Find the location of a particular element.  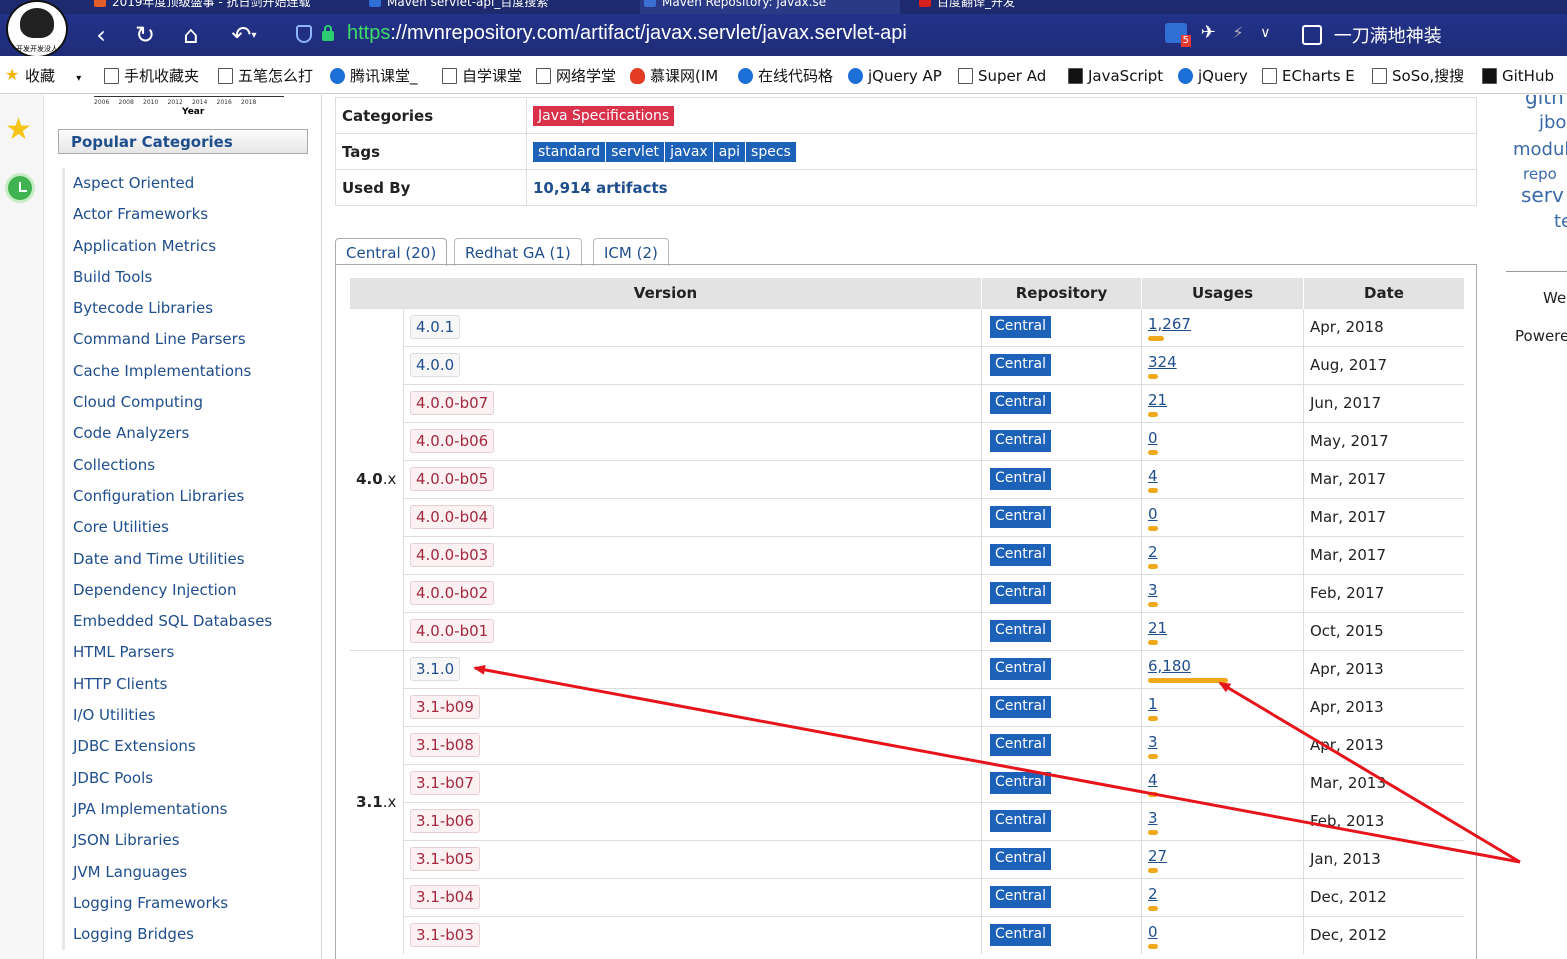

usages-link: 27 is located at coordinates (1225, 856).